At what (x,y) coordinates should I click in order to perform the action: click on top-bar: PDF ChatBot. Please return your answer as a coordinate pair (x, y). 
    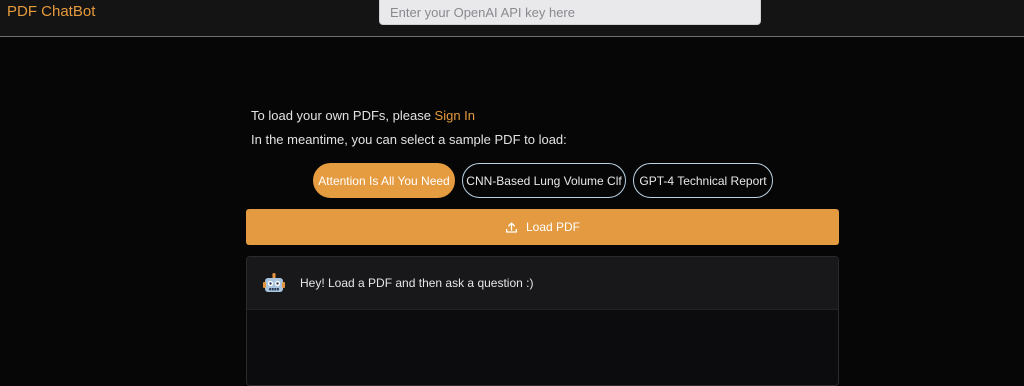
    Looking at the image, I should click on (512, 18).